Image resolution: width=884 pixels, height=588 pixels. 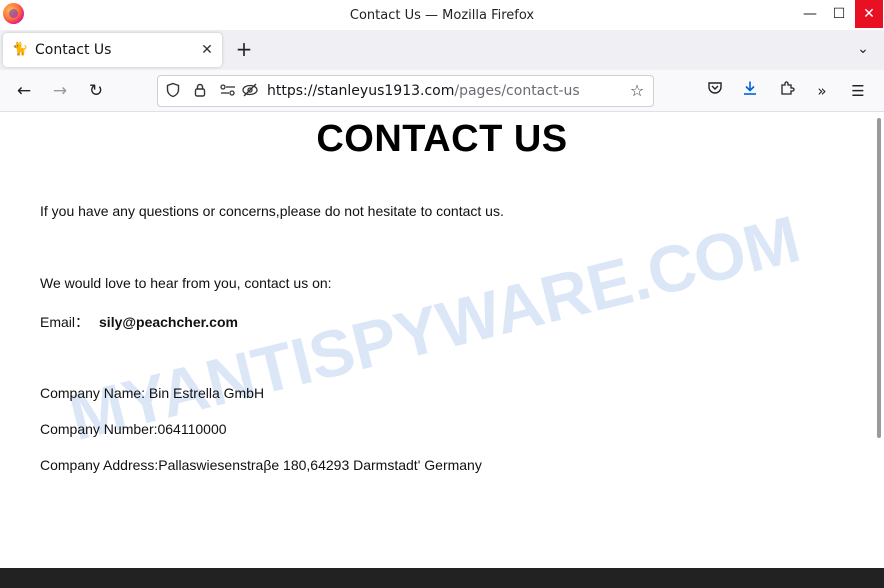 What do you see at coordinates (60, 91) in the screenshot?
I see `forward-button: →` at bounding box center [60, 91].